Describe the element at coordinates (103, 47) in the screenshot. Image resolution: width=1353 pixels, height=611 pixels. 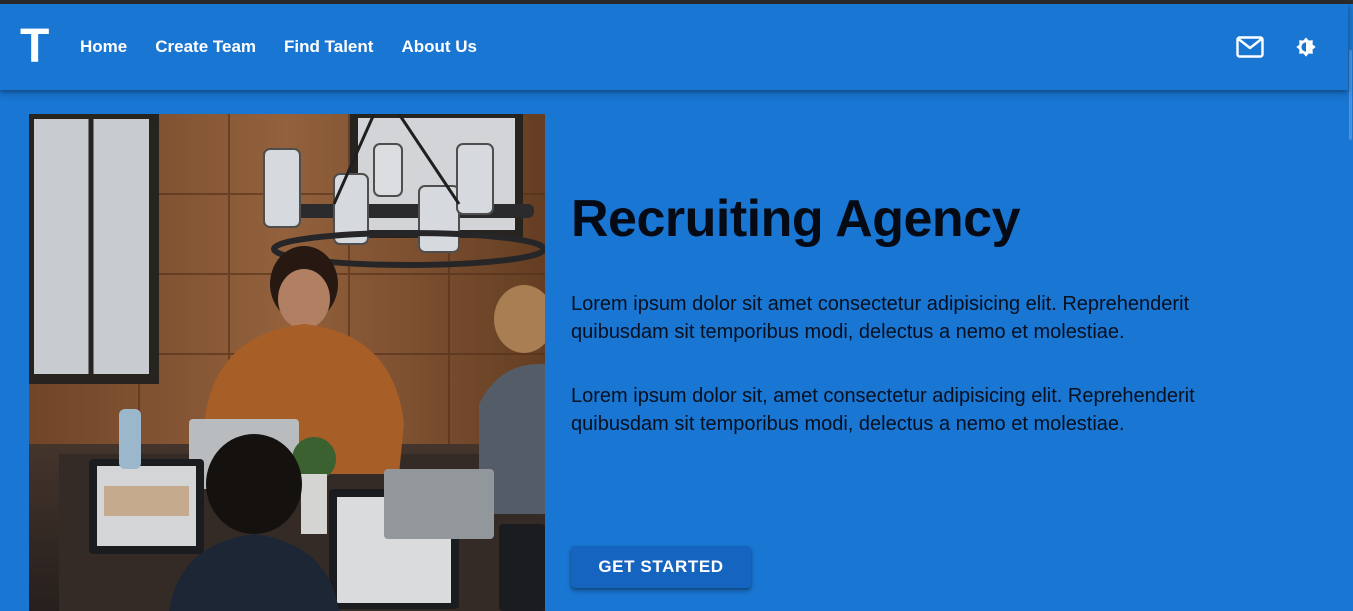
I see `nav-home: Home` at that location.